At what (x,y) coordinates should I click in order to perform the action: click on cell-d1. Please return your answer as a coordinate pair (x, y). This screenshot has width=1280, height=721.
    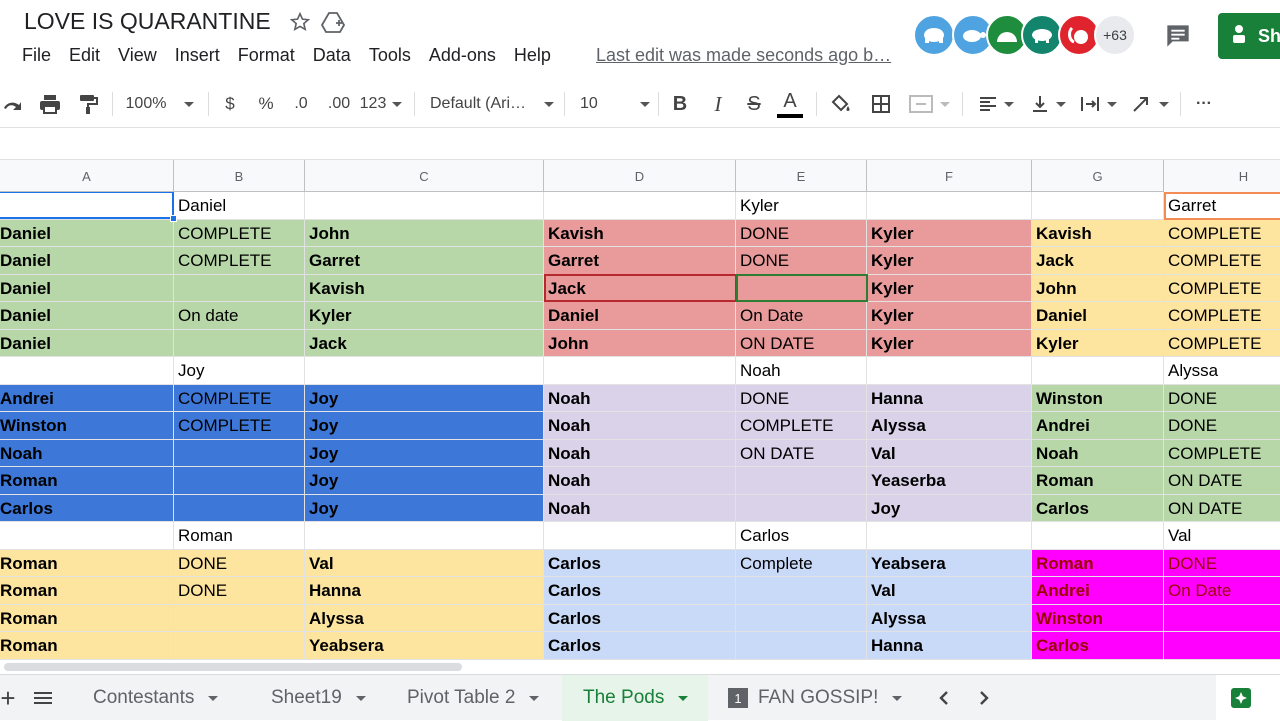
    Looking at the image, I should click on (640, 206).